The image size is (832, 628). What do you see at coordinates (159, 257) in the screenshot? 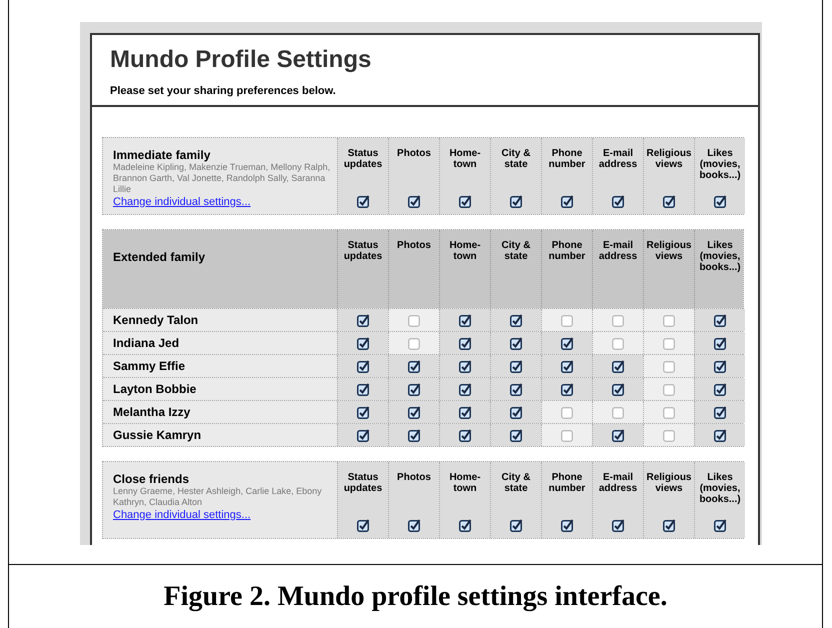
I see `group-name: Extended family` at bounding box center [159, 257].